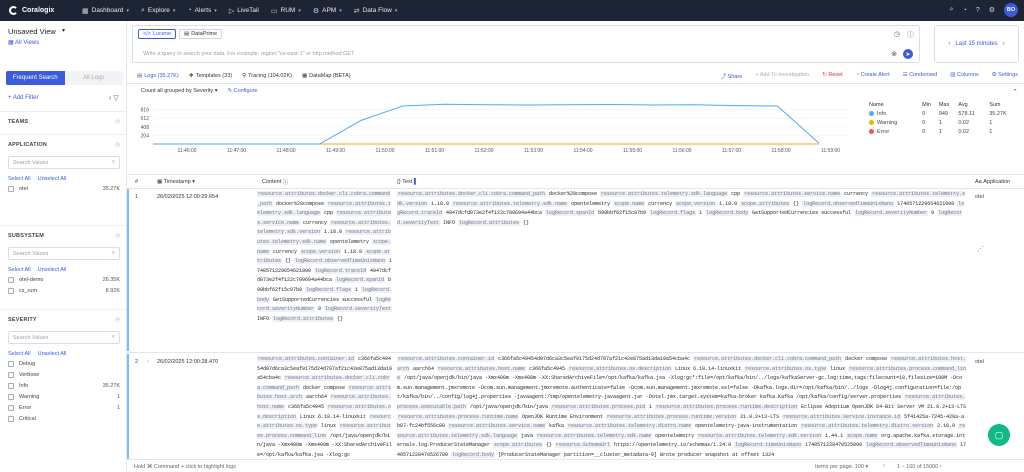 The image size is (1024, 472). What do you see at coordinates (286, 11) in the screenshot?
I see `nav-rum: ▭ RUM ▾` at bounding box center [286, 11].